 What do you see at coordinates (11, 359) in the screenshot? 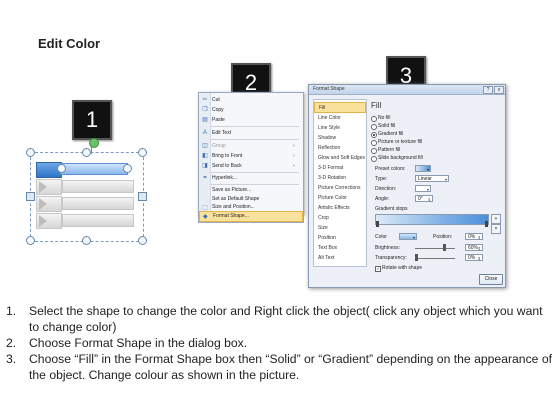
I see `instruction-number: 3.` at bounding box center [11, 359].